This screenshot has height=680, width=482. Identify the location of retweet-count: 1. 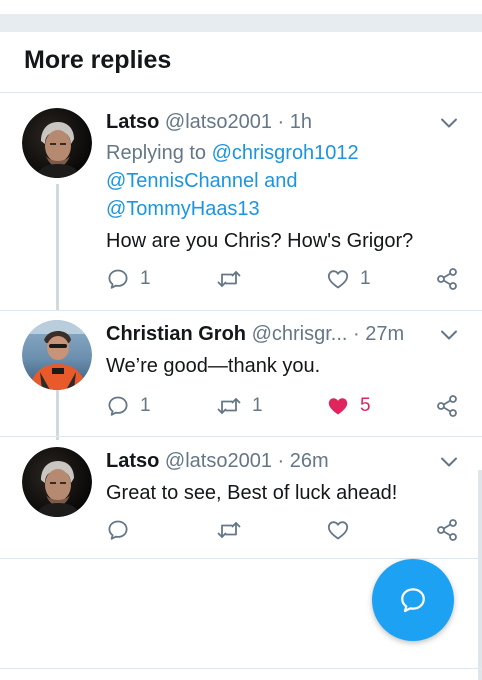
(257, 405).